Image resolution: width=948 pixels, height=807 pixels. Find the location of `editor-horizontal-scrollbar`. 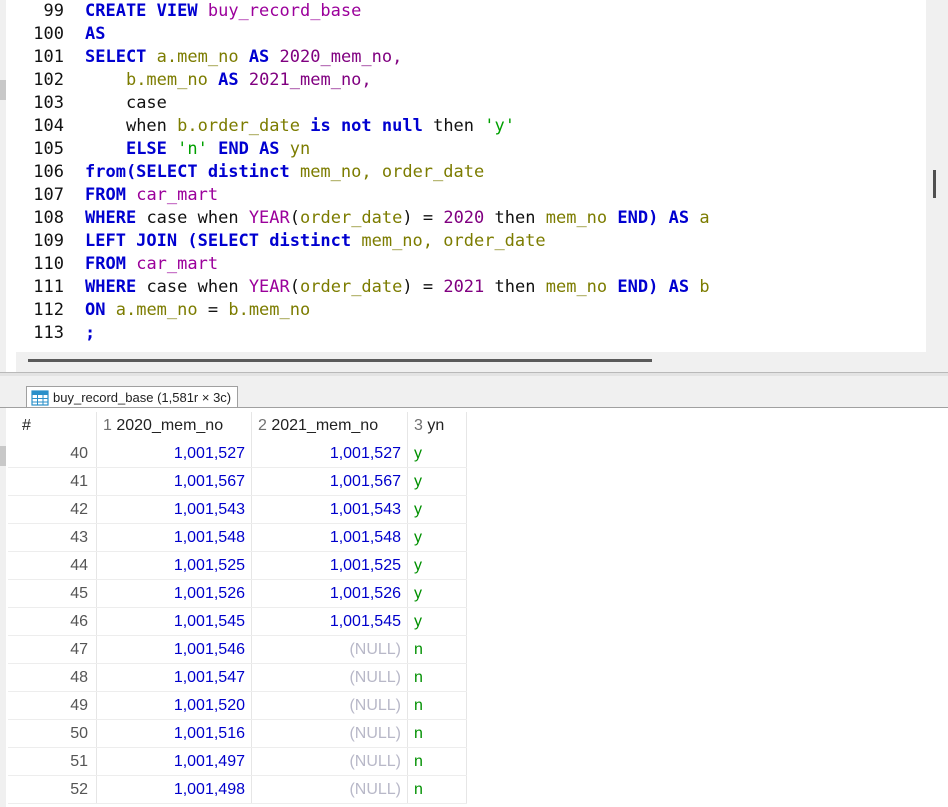

editor-horizontal-scrollbar is located at coordinates (471, 362).